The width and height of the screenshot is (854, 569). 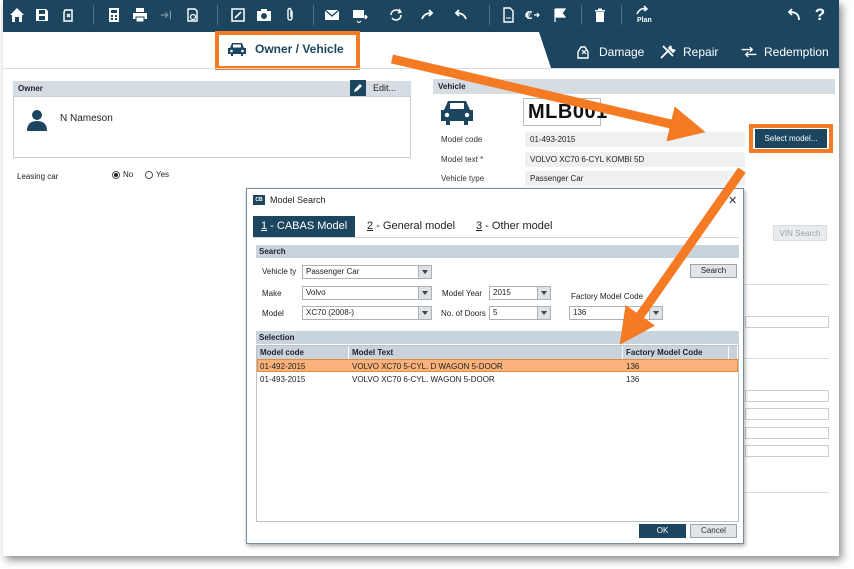 What do you see at coordinates (316, 292) in the screenshot?
I see `make-select-value: Volvo` at bounding box center [316, 292].